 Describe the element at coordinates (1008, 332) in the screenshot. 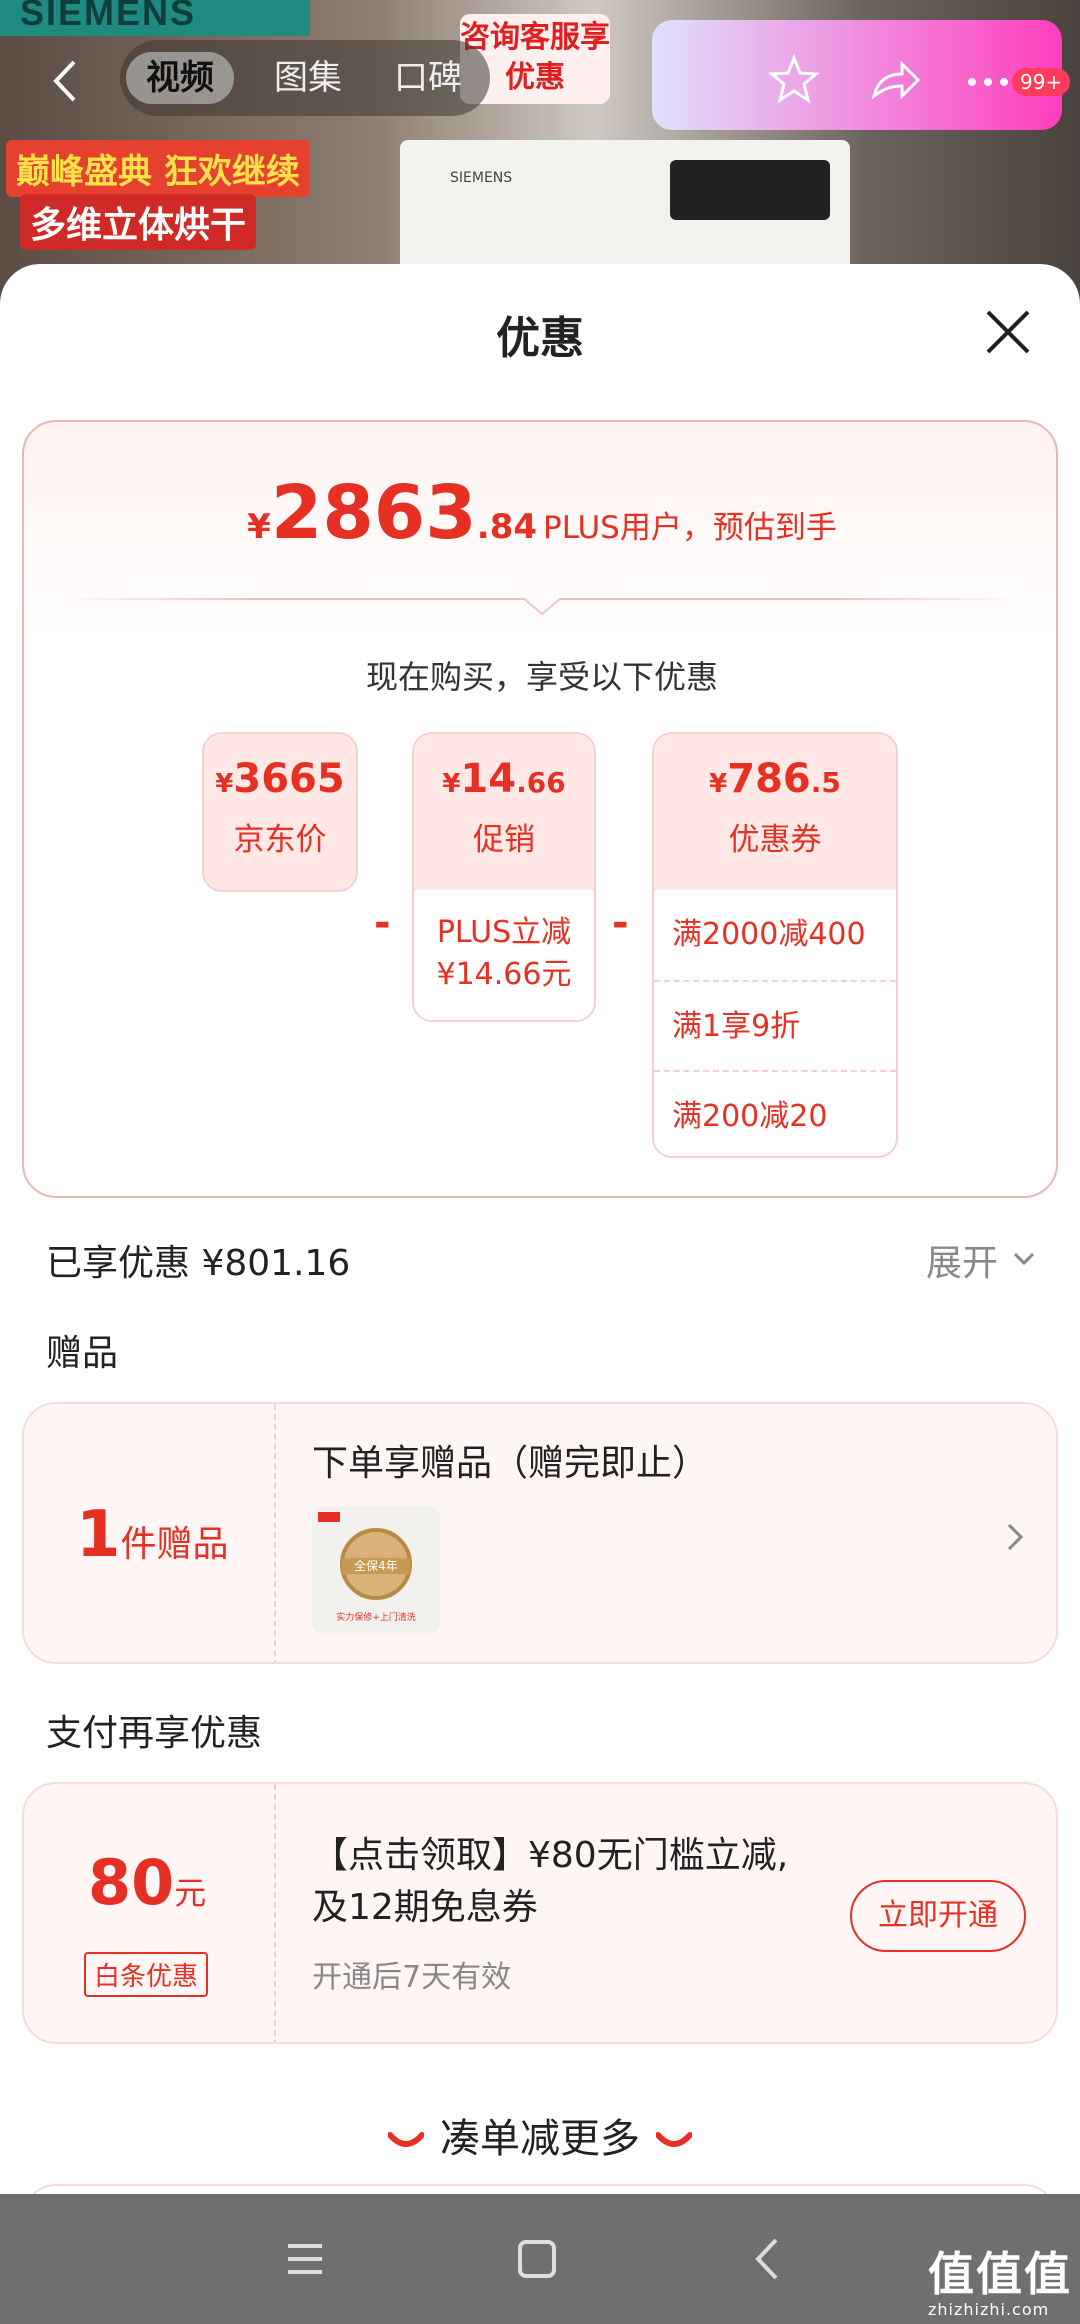

I see `close-icon` at that location.